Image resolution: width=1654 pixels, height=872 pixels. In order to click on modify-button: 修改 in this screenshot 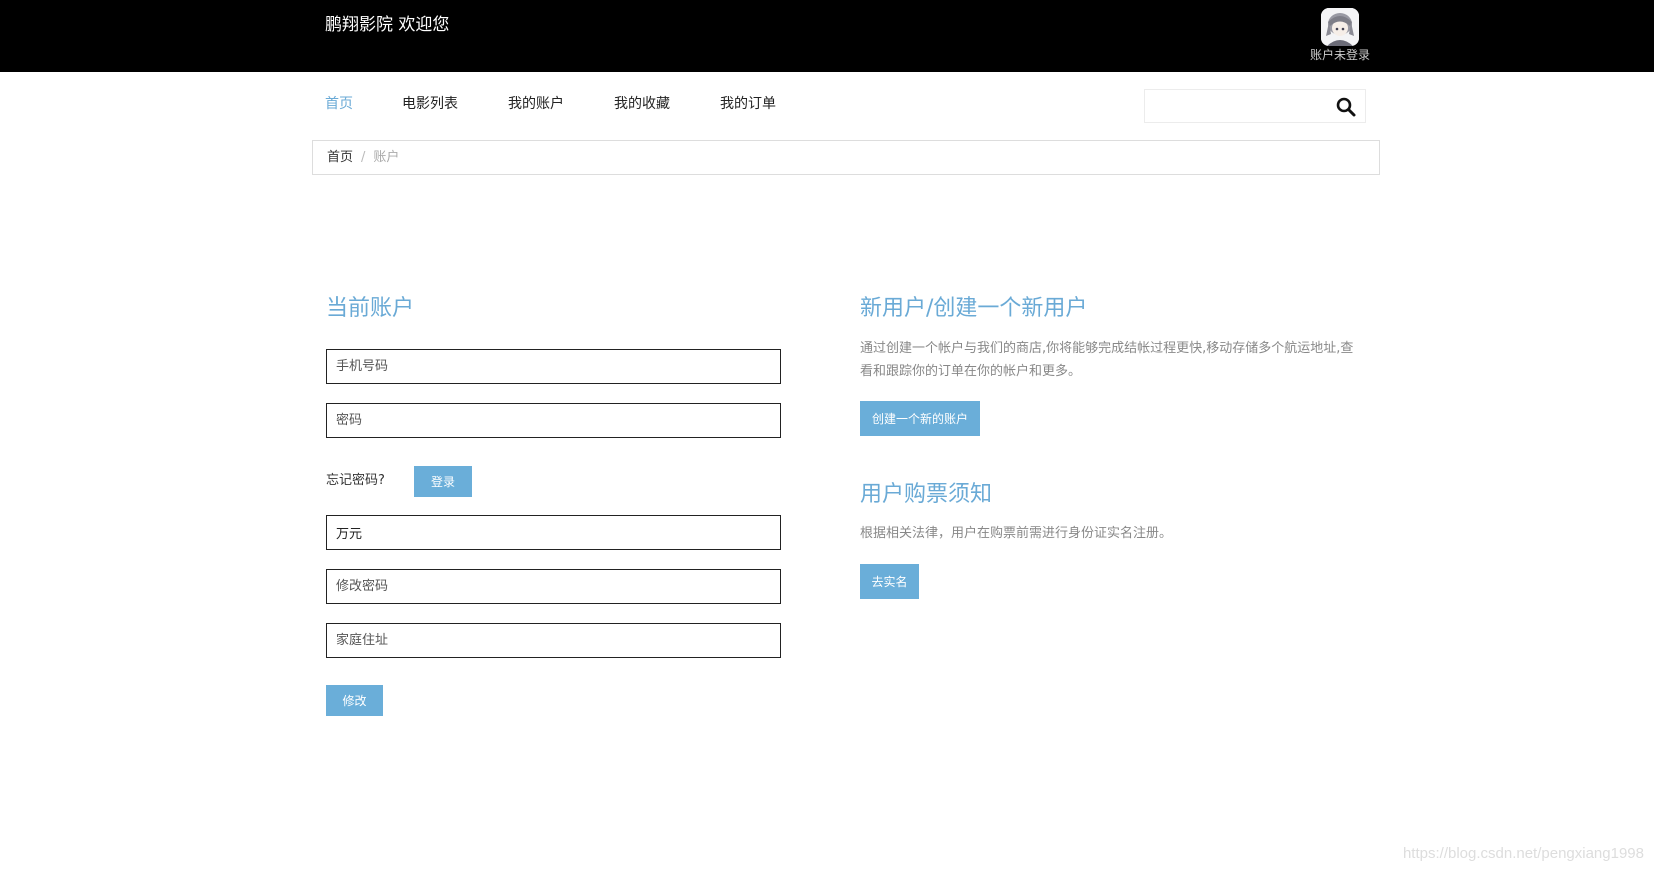, I will do `click(354, 700)`.